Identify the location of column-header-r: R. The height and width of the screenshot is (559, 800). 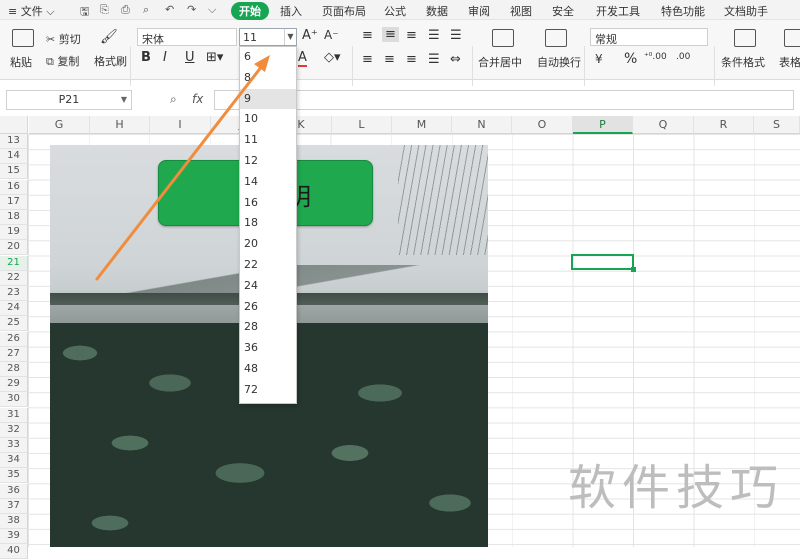
(724, 125).